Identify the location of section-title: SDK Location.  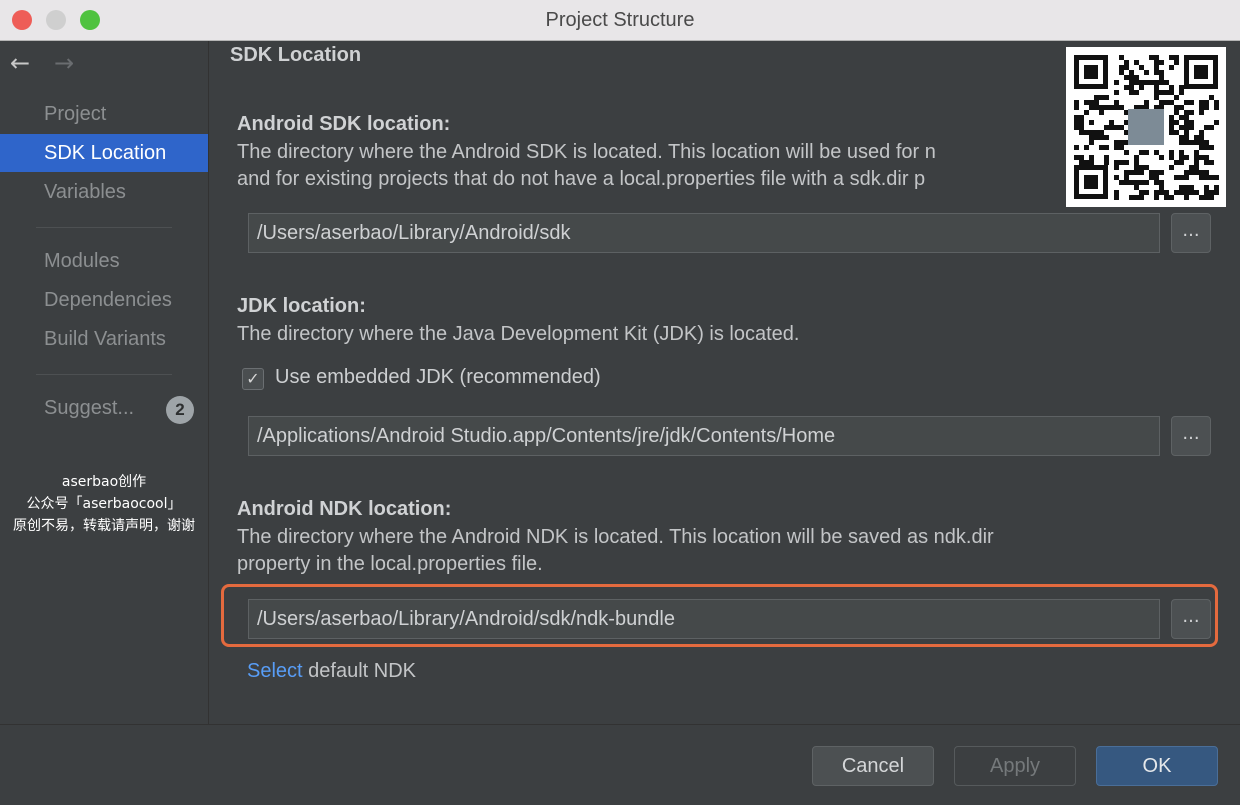
(296, 55).